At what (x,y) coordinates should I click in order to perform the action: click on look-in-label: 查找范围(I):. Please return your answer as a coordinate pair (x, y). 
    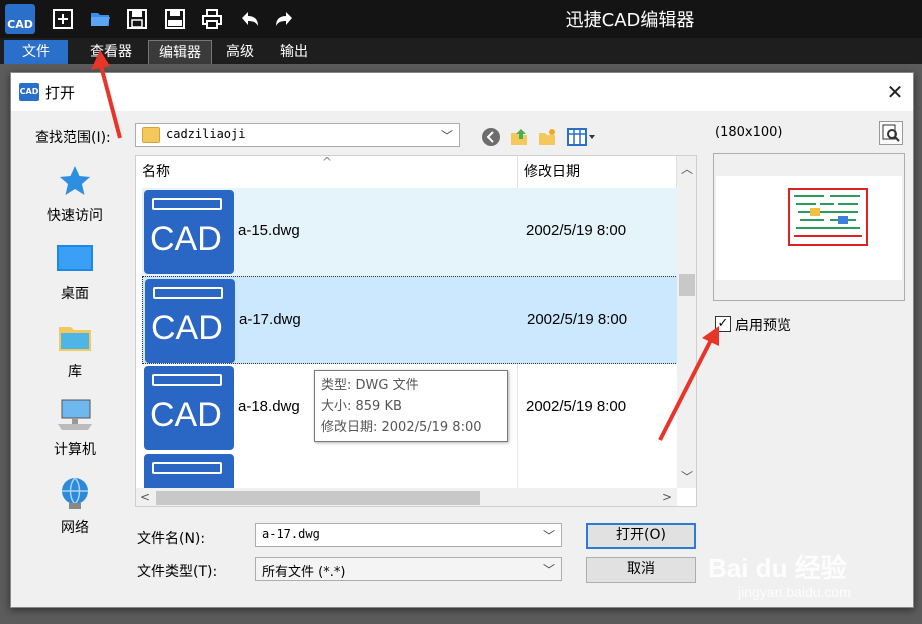
    Looking at the image, I should click on (73, 138).